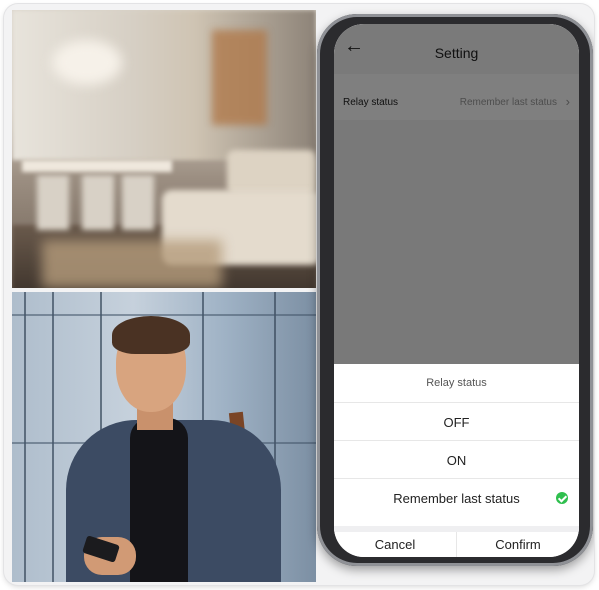 The image size is (599, 590). What do you see at coordinates (562, 498) in the screenshot?
I see `check-circle-icon` at bounding box center [562, 498].